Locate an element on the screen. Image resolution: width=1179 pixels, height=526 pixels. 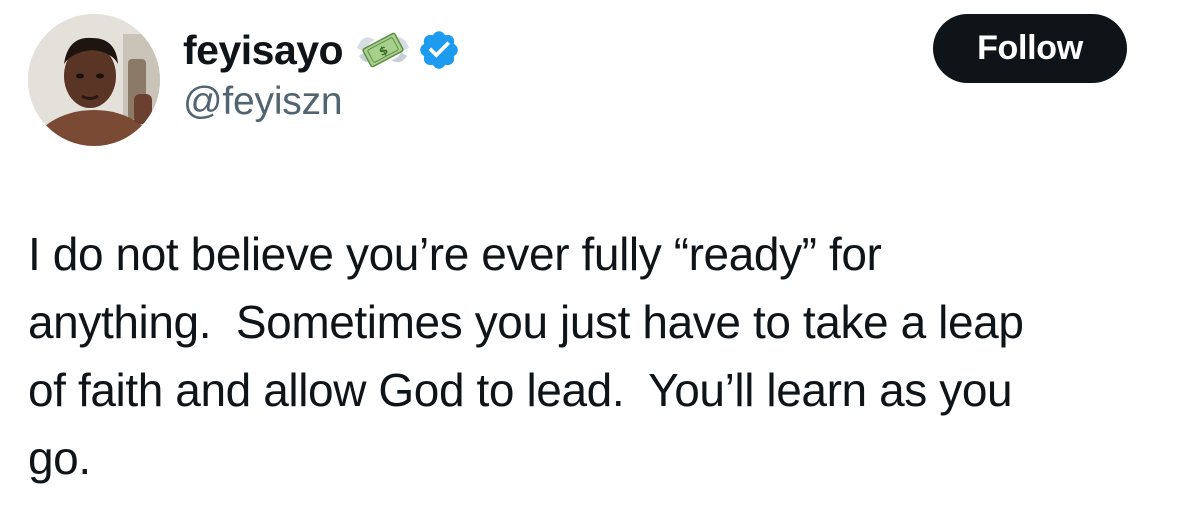
verified-badge-icon is located at coordinates (439, 50).